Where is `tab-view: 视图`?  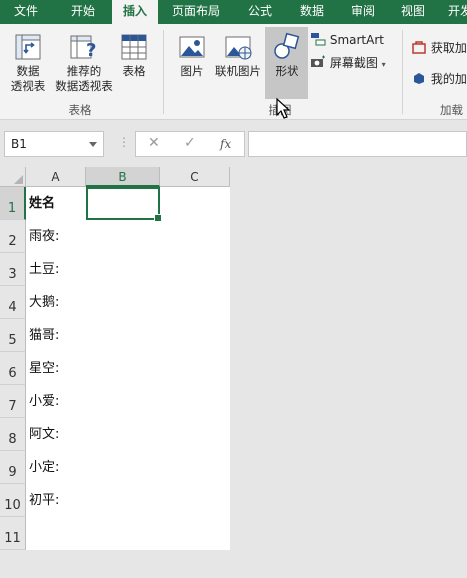
tab-view: 视图 is located at coordinates (413, 12).